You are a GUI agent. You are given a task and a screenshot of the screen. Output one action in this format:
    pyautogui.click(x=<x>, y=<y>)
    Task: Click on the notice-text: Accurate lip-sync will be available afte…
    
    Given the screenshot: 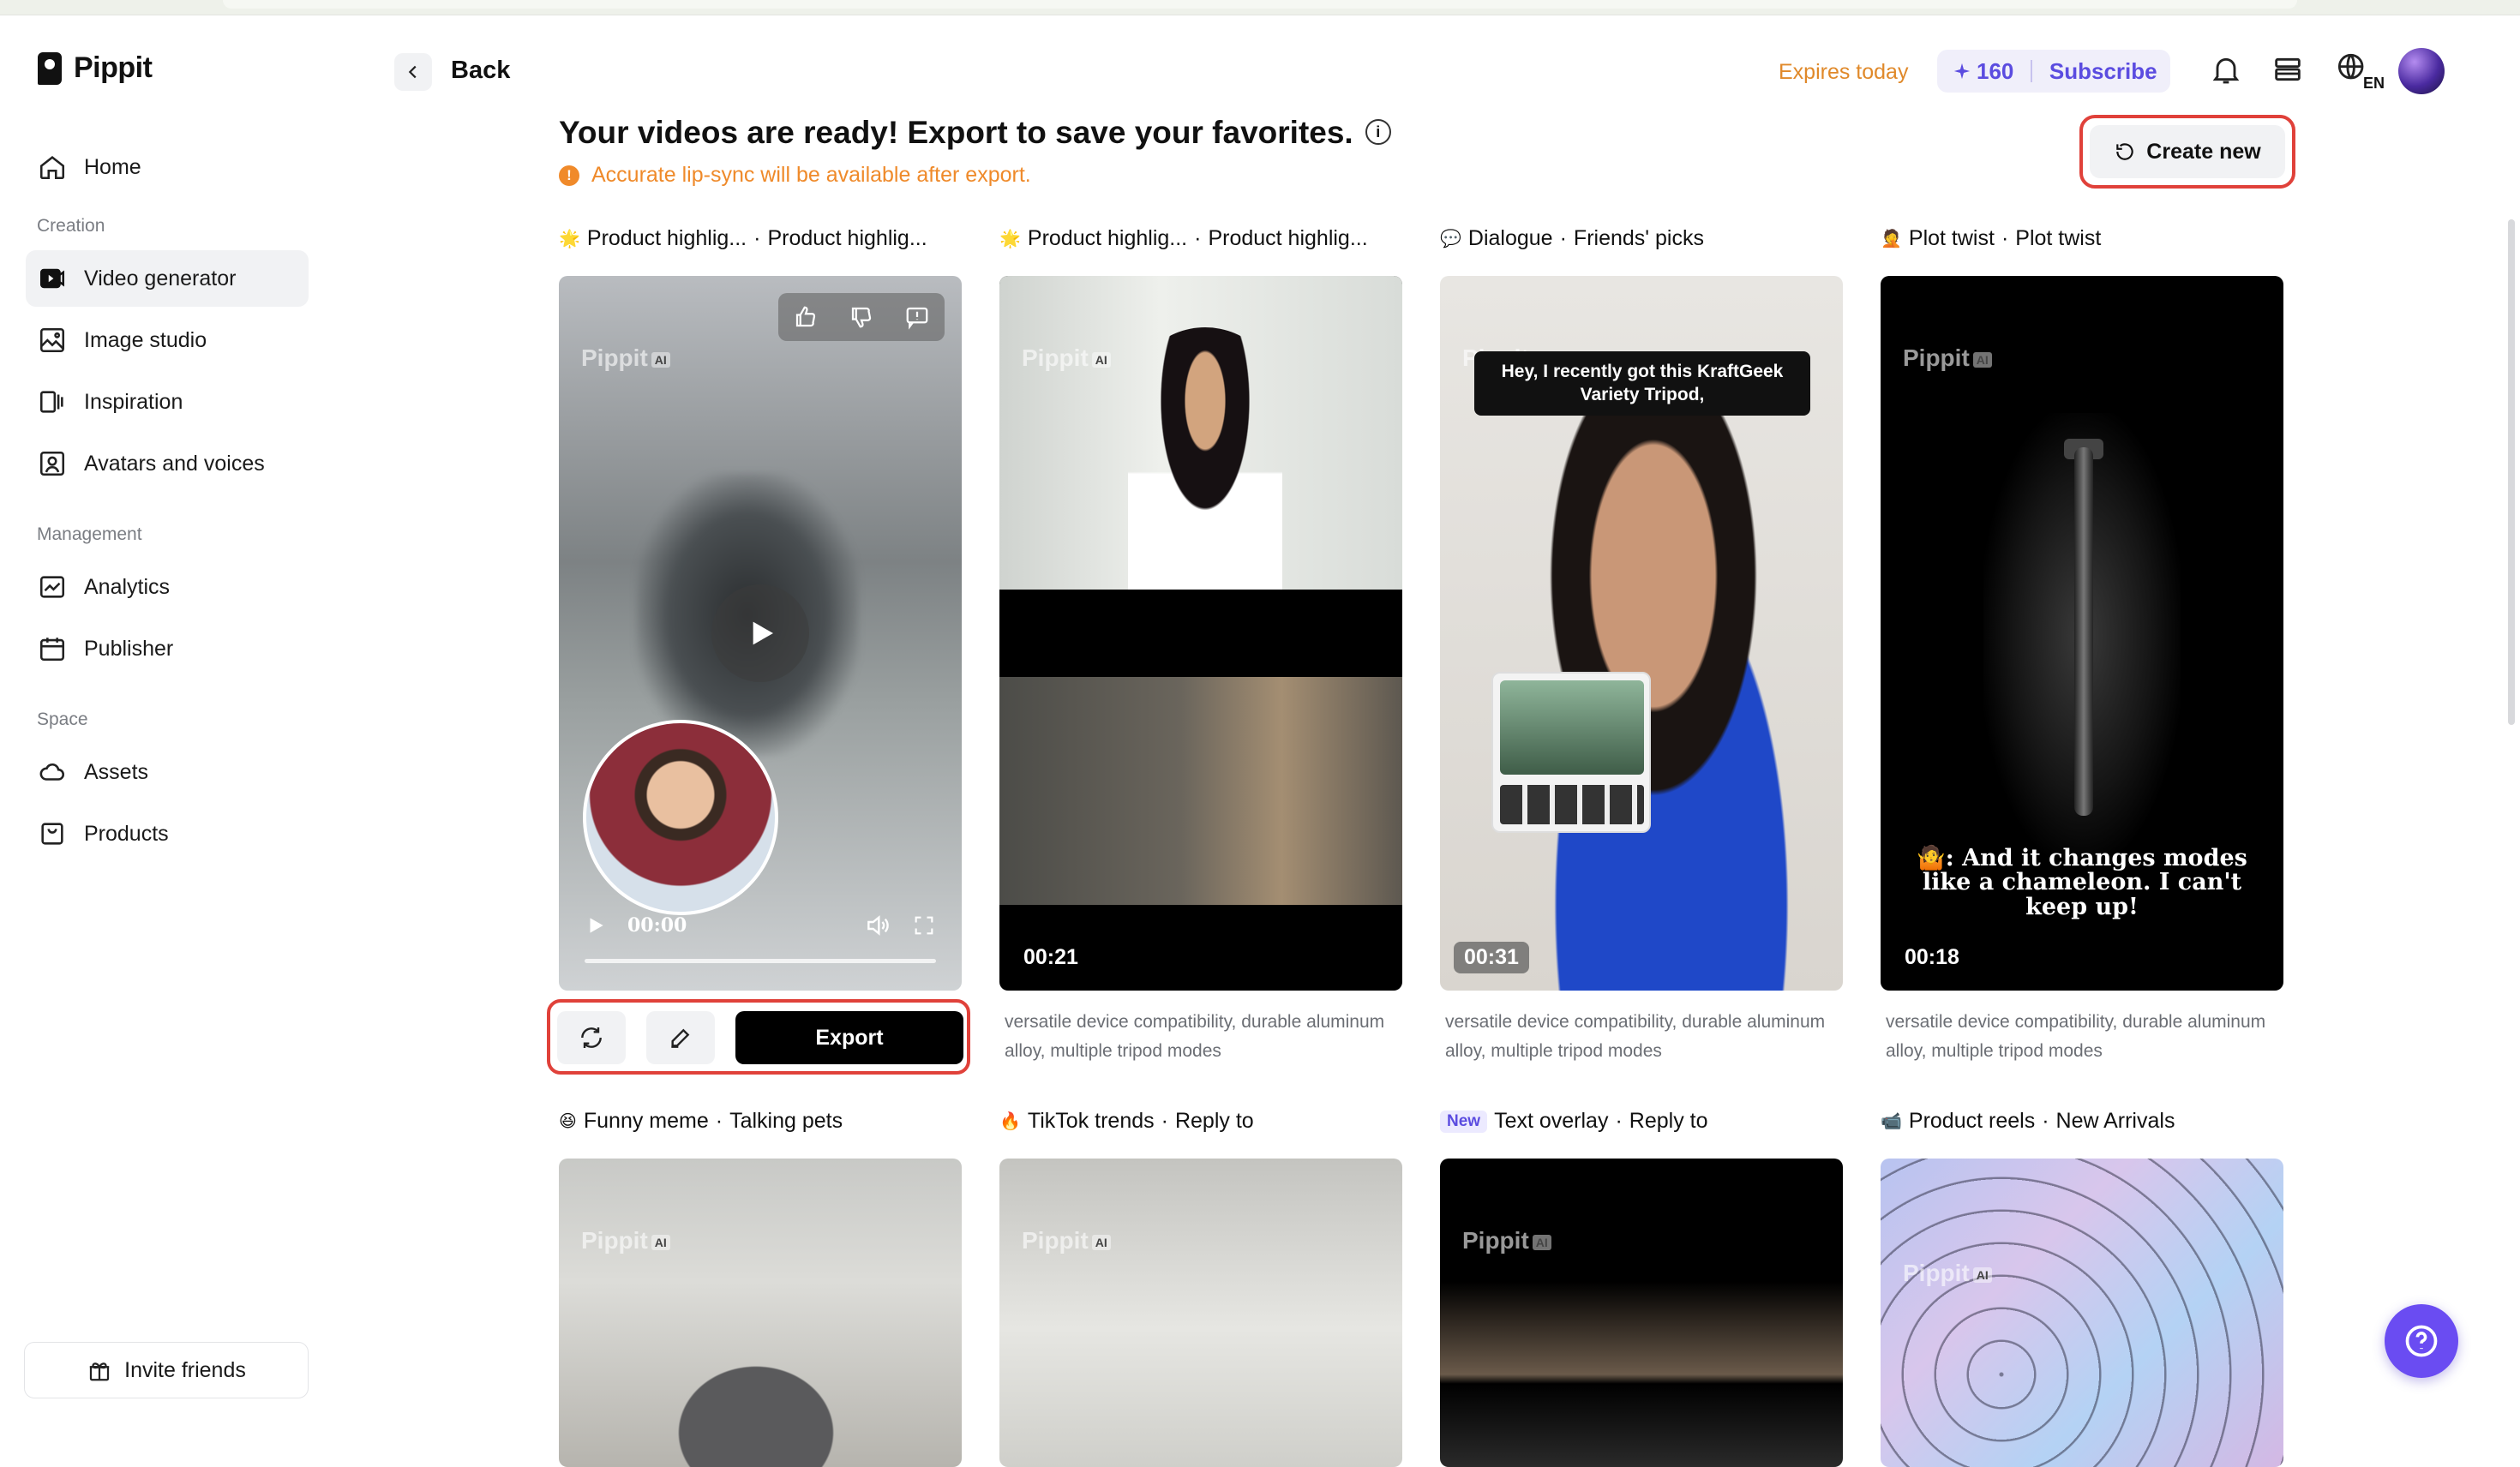 What is the action you would take?
    pyautogui.click(x=811, y=175)
    